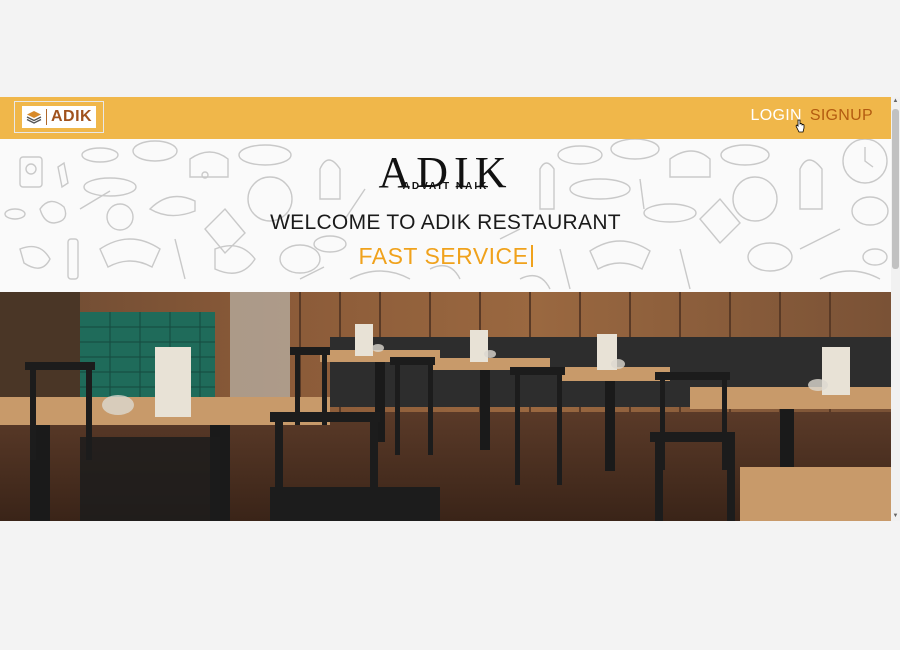  I want to click on typing-caret, so click(531, 256).